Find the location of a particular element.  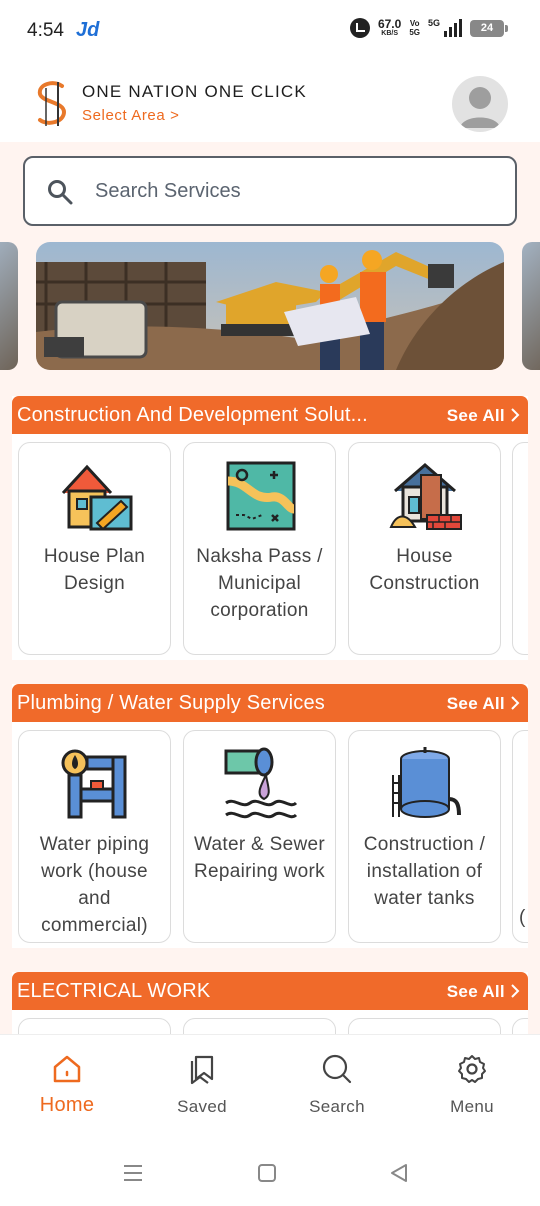

section-title: ELECTRICAL WORK is located at coordinates (114, 991).